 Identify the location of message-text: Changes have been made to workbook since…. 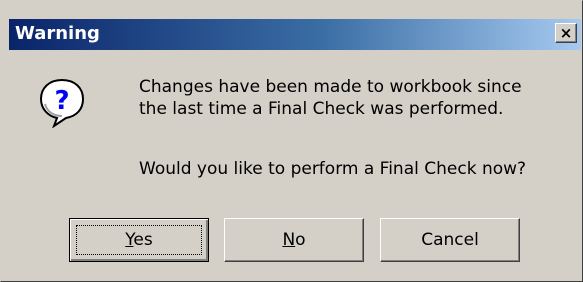
(330, 98).